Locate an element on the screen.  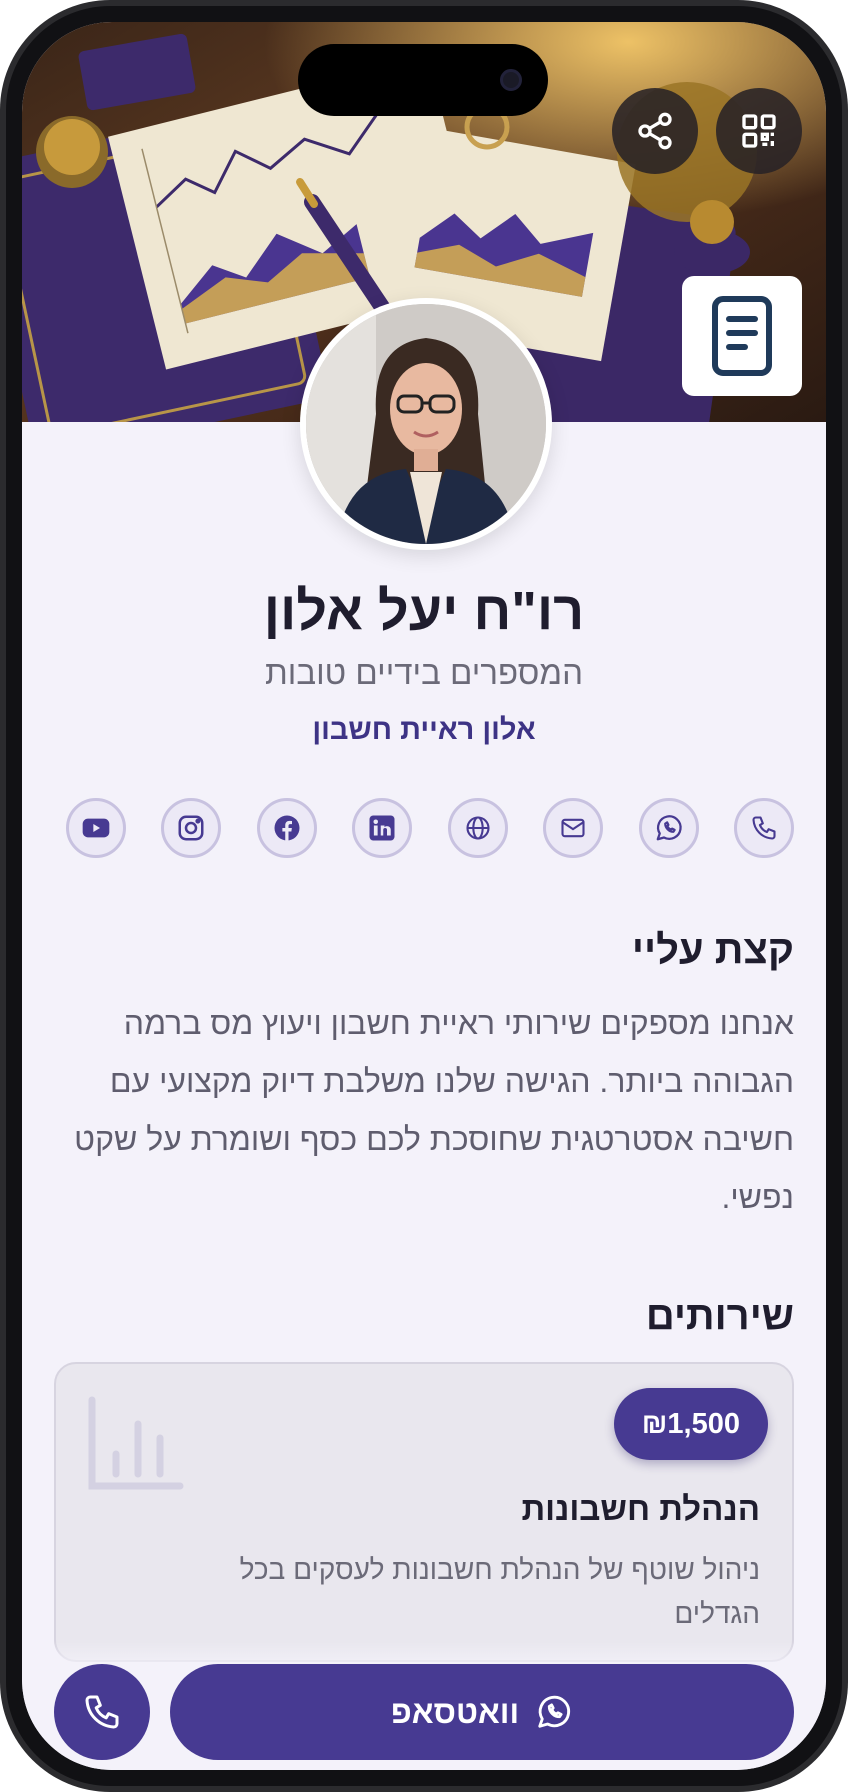
email-icon is located at coordinates (573, 828).